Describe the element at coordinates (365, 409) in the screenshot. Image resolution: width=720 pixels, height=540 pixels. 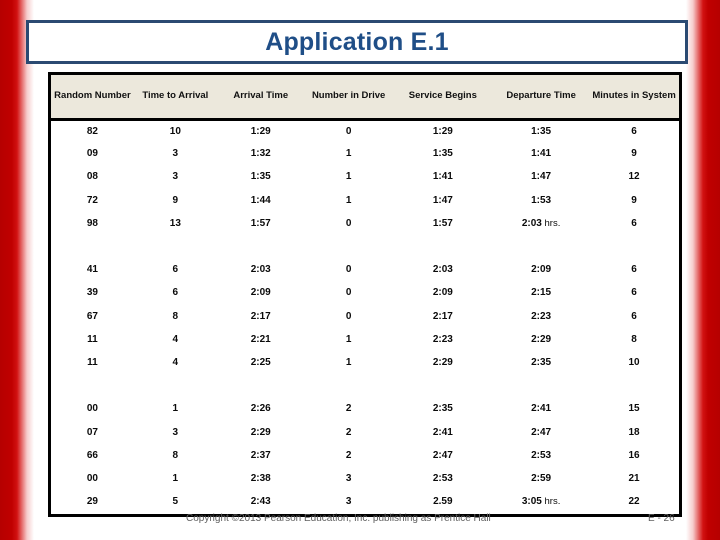
I see `table-row: 00 1 2:26 2 2:35 2:41 15` at that location.